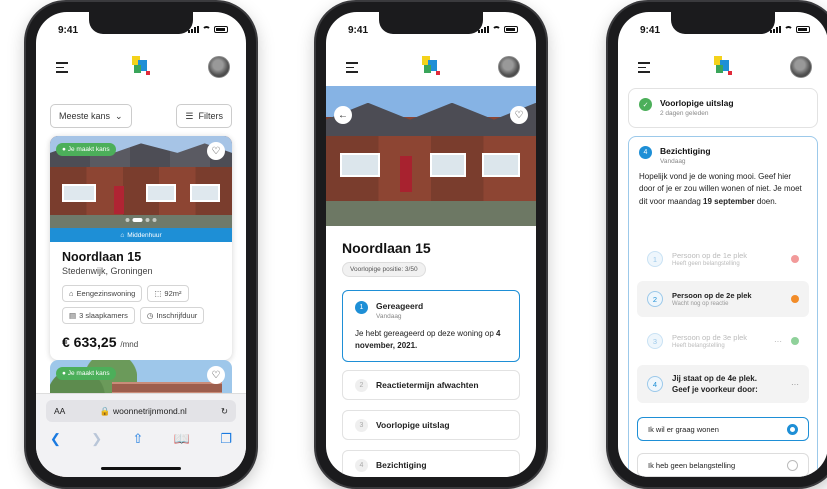 The width and height of the screenshot is (827, 489). What do you see at coordinates (158, 293) in the screenshot?
I see `area-icon: ⬚` at bounding box center [158, 293].